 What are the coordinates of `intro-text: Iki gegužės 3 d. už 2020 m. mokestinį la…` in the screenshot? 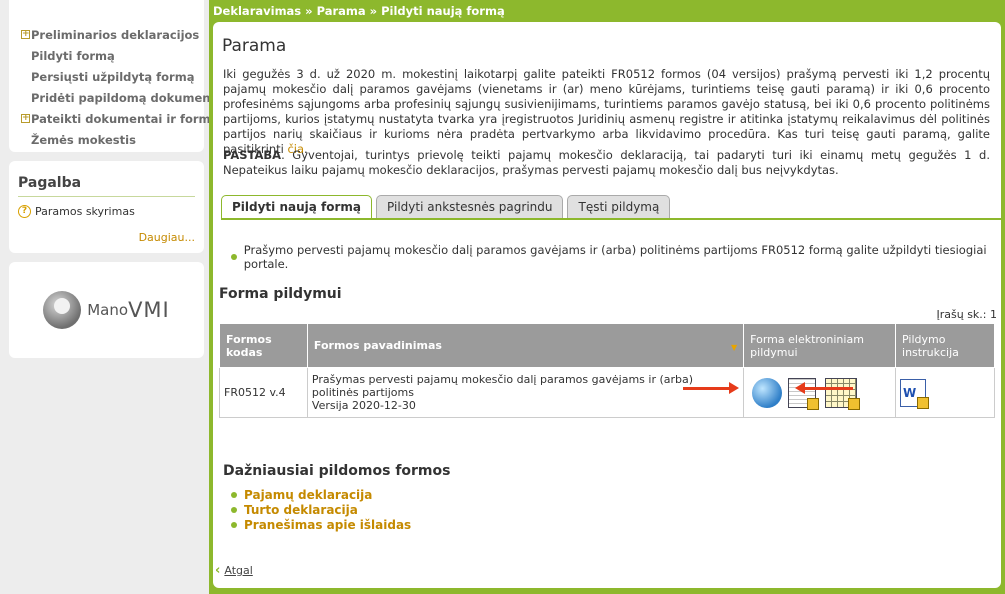 It's located at (606, 112).